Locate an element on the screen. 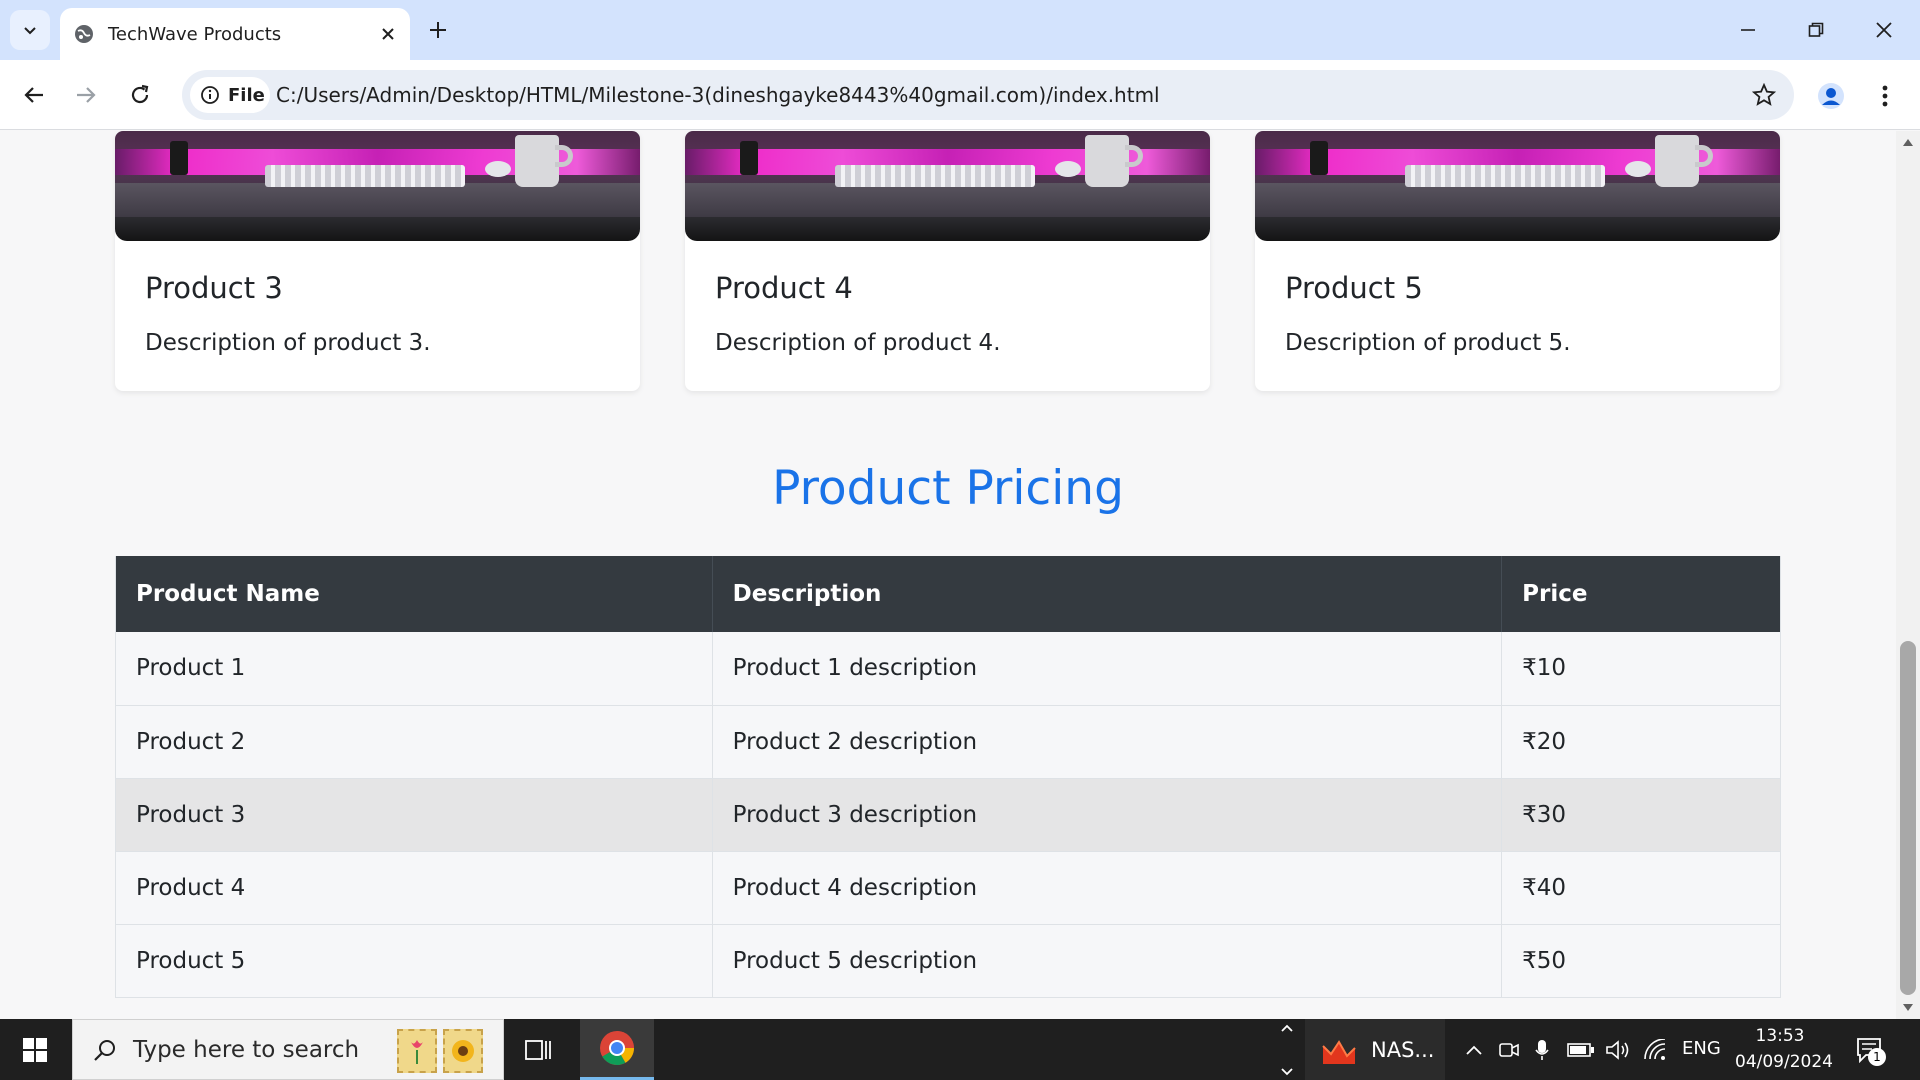 The width and height of the screenshot is (1920, 1080). product-card: Product 5 Description of product 5. is located at coordinates (1517, 261).